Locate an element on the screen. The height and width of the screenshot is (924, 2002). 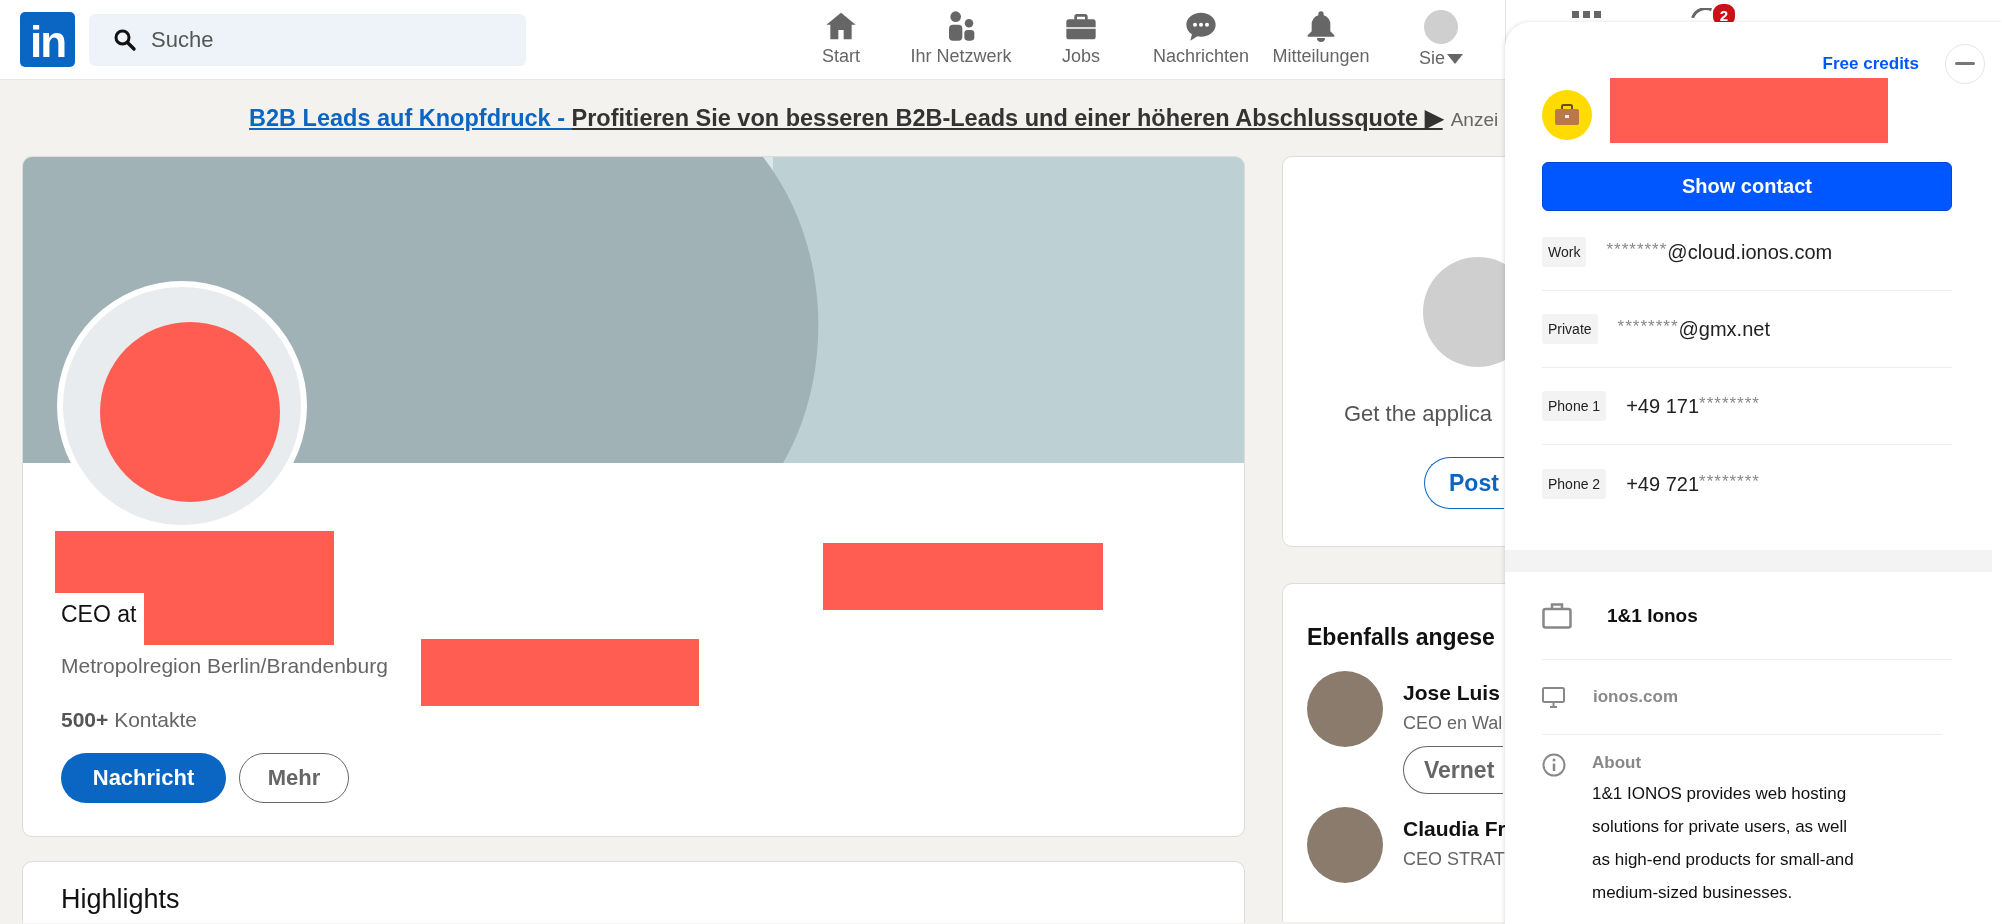
website-link: ionos.com is located at coordinates (1635, 697).